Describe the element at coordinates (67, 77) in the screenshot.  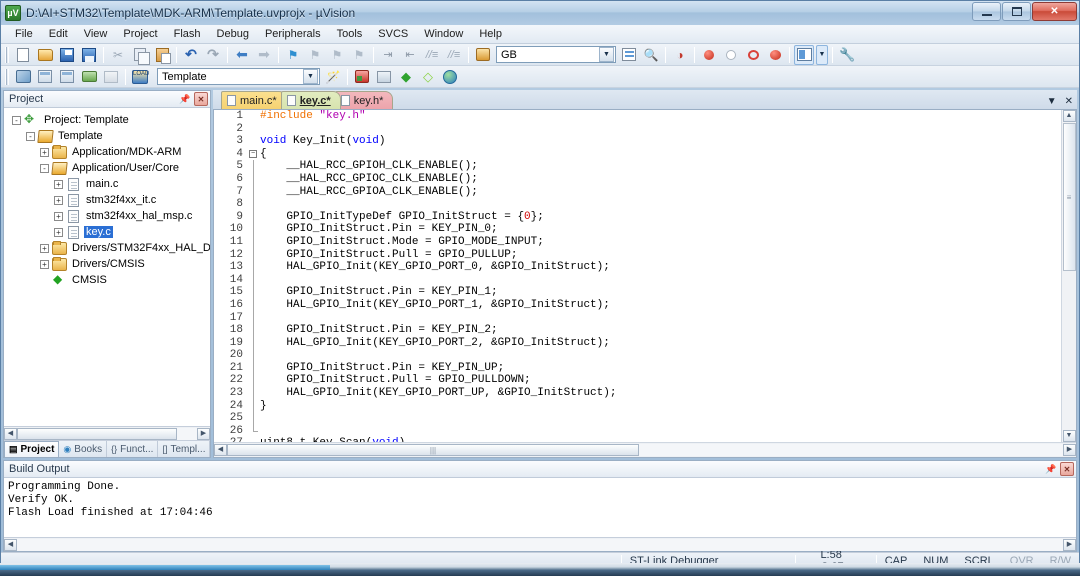
I see `rebuild-icon` at that location.